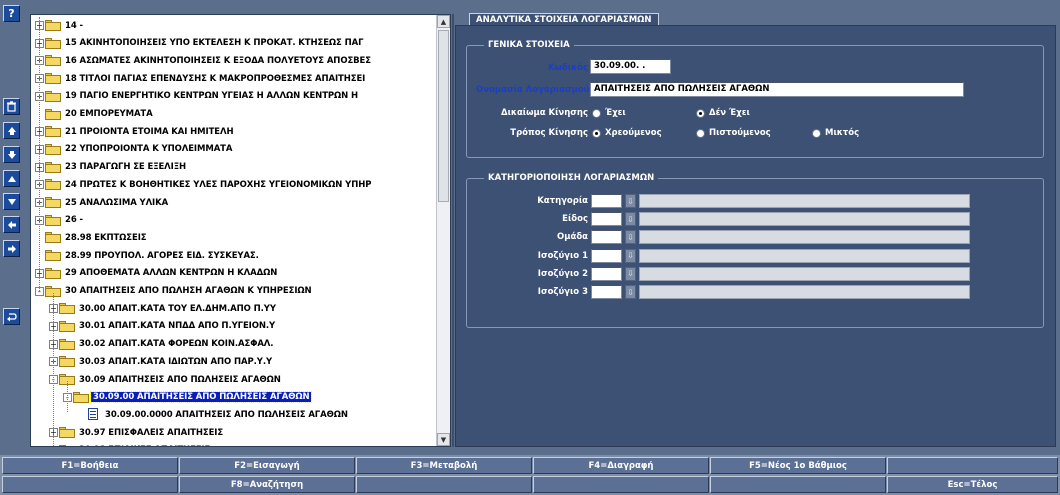 This screenshot has height=495, width=1060. I want to click on trash-icon, so click(11, 106).